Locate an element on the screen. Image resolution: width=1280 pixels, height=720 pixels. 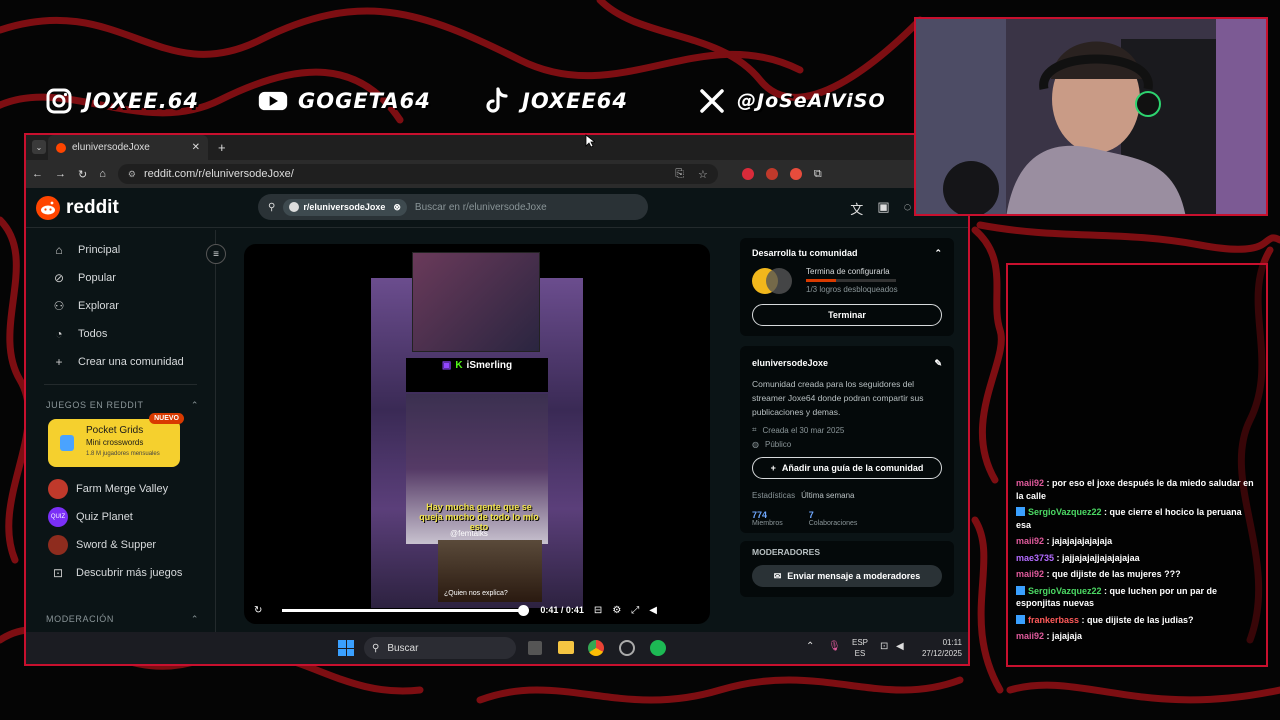
reload-icon: ↻ is located at coordinates (82, 174).